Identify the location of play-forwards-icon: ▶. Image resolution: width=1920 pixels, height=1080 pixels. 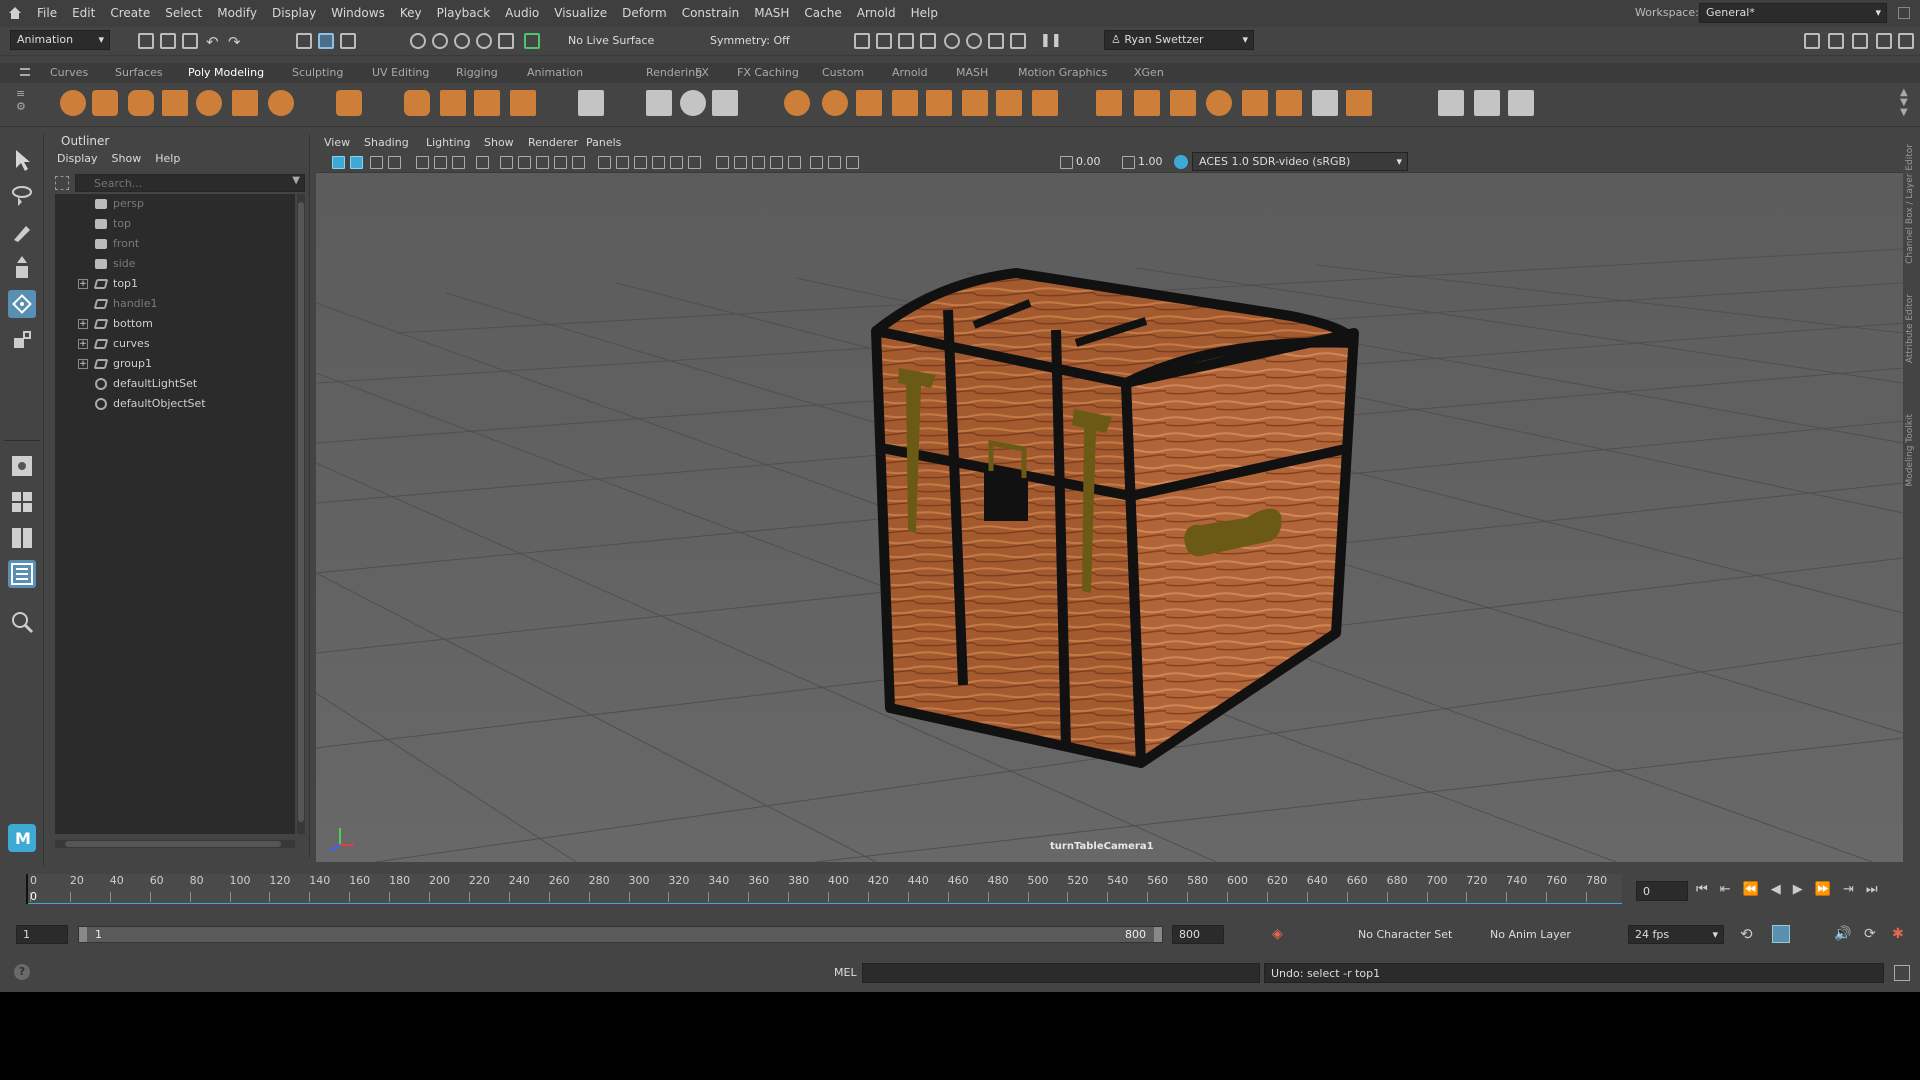
(1798, 889).